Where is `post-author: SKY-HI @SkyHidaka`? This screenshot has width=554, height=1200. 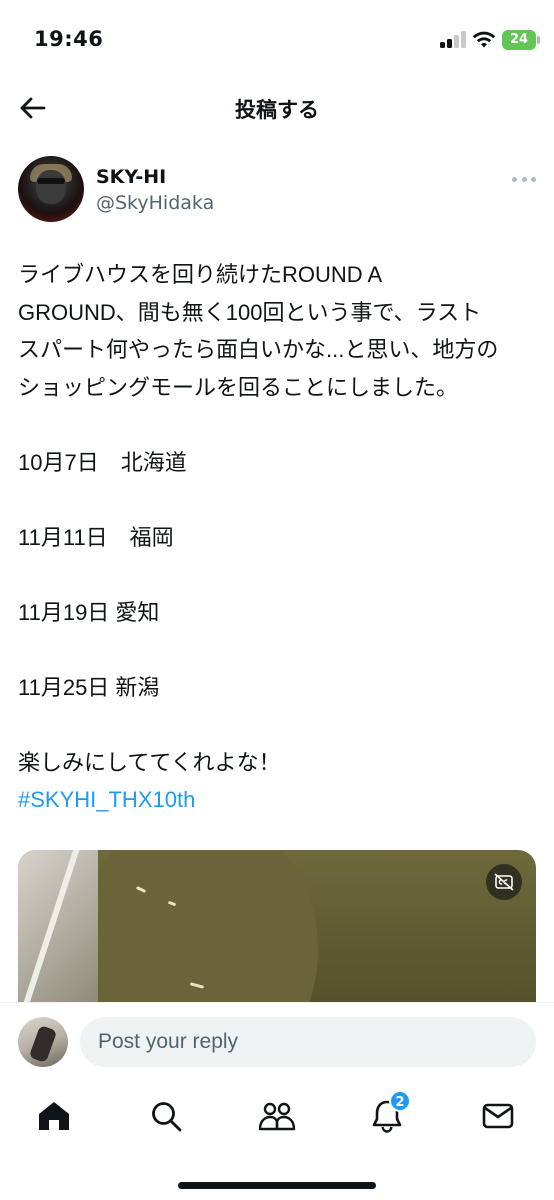
post-author: SKY-HI @SkyHidaka is located at coordinates (278, 190).